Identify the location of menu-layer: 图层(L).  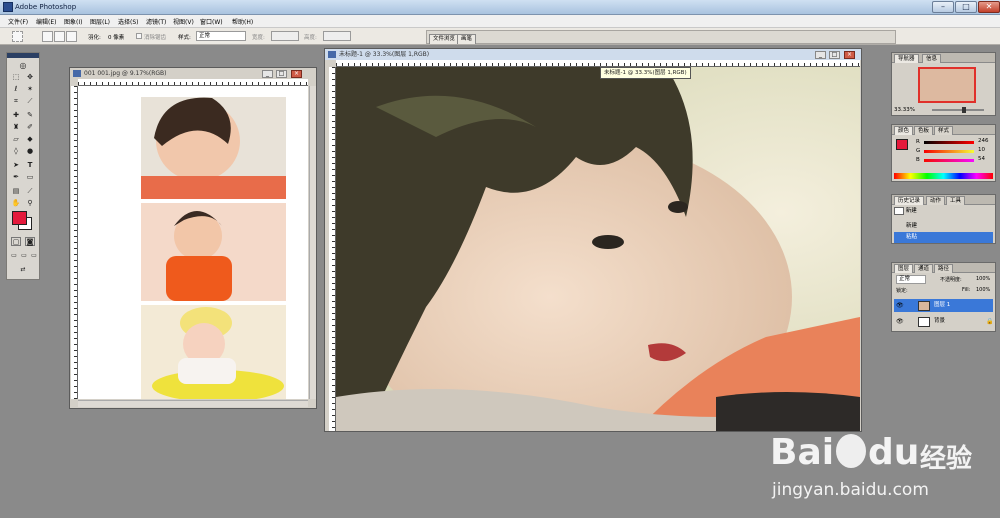
(100, 21).